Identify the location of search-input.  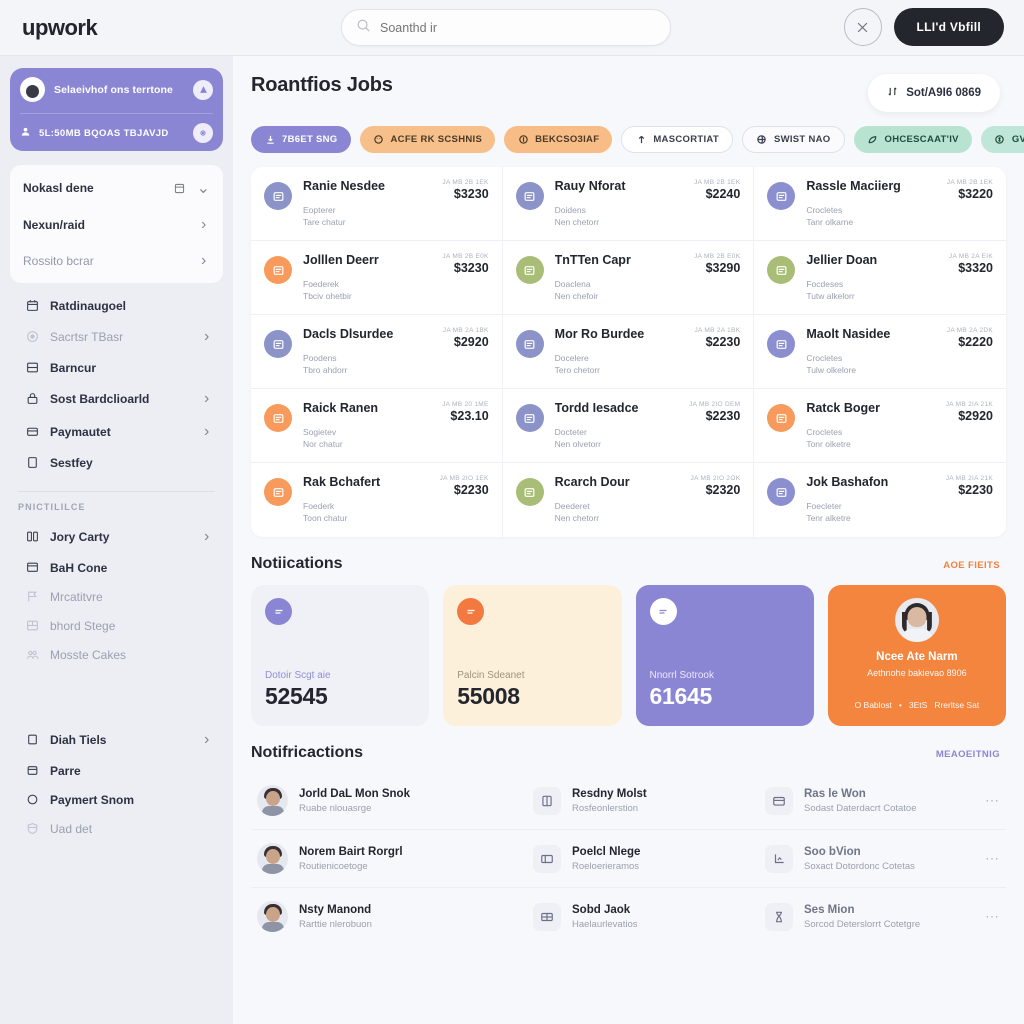
(518, 27).